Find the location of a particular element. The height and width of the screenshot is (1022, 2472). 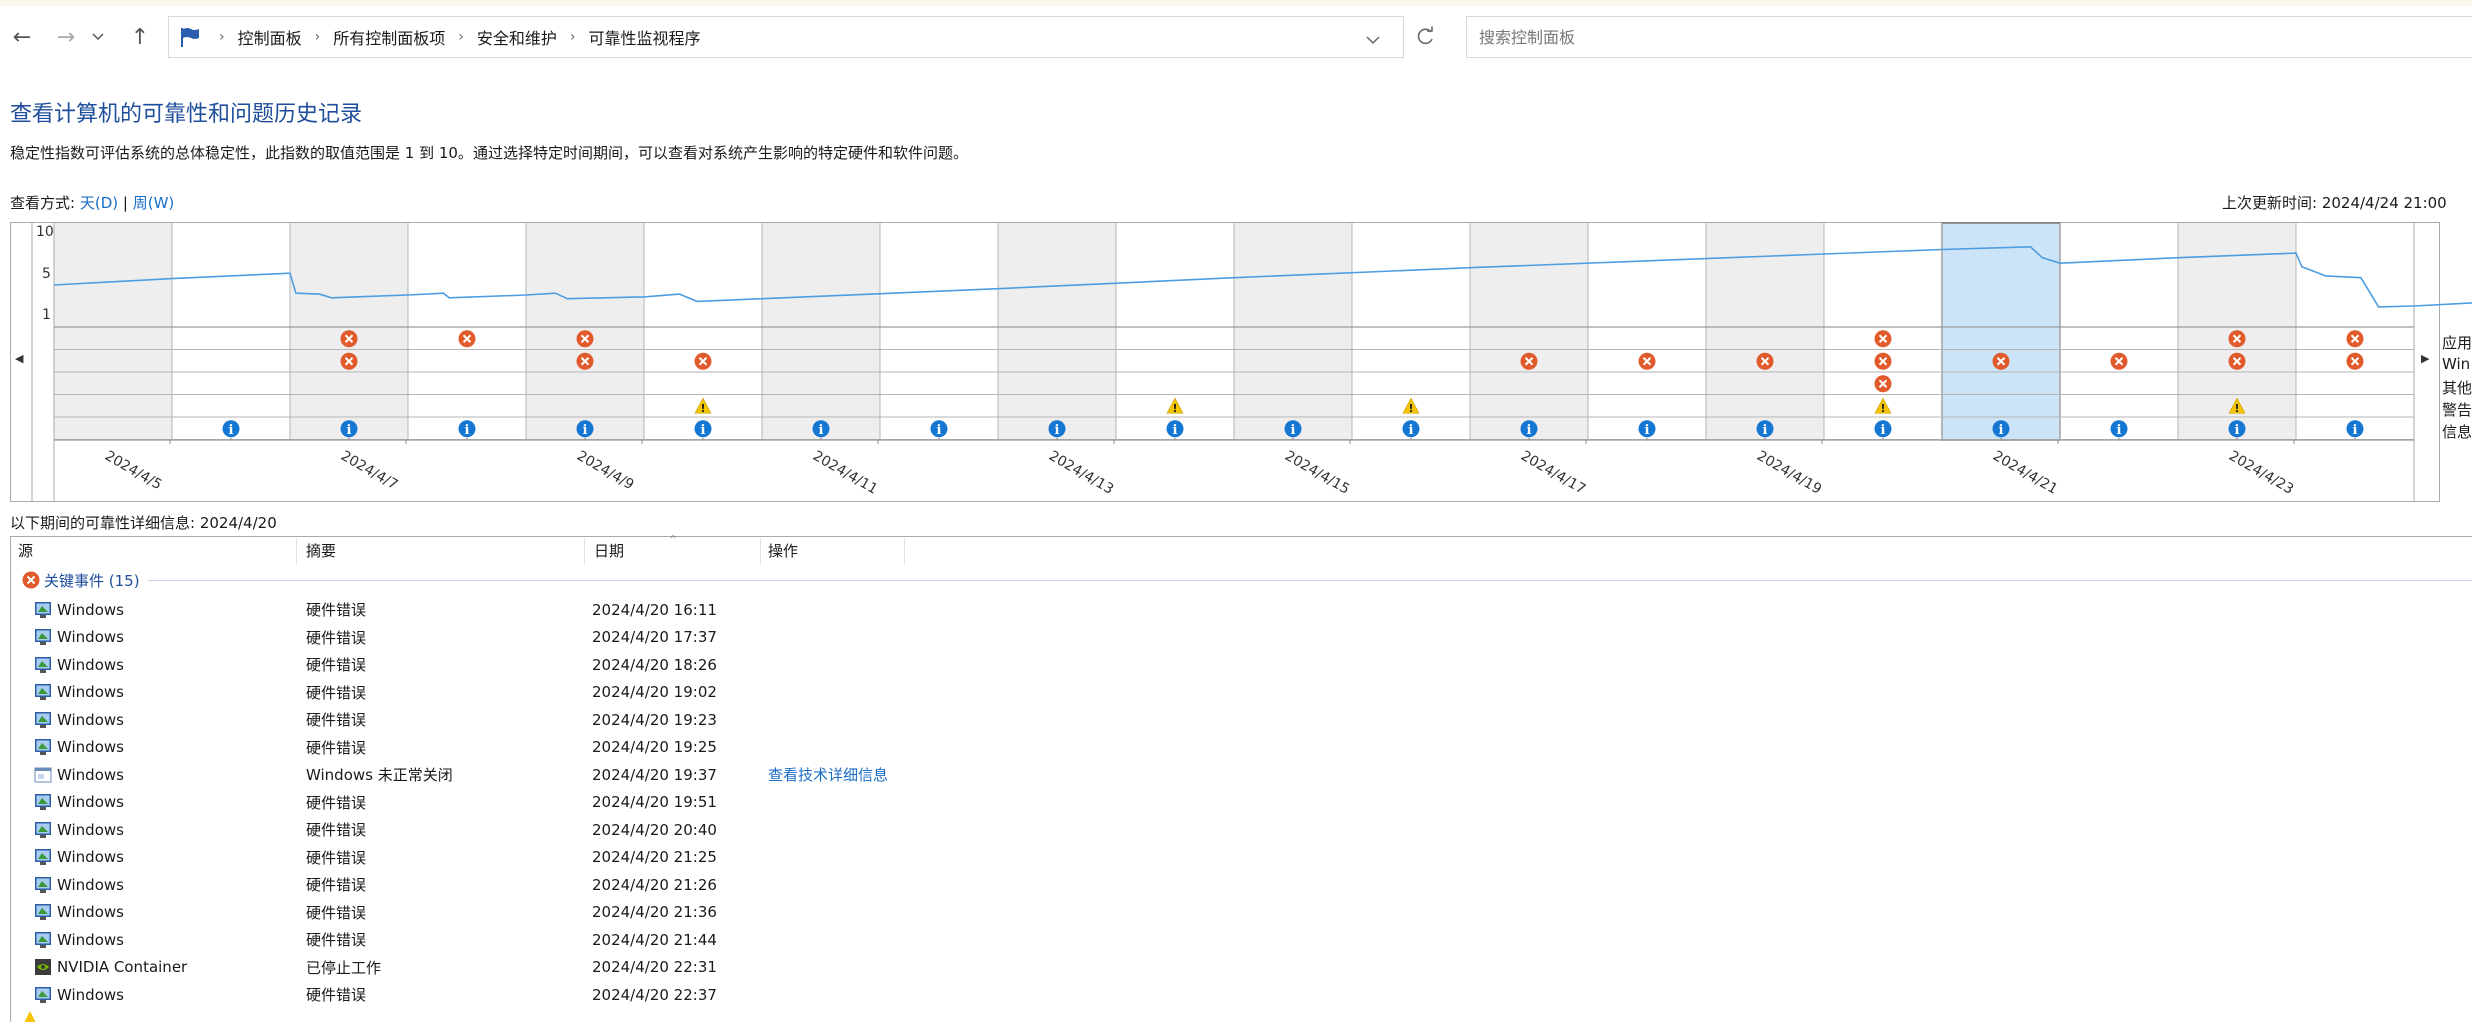

table-row: Windows 硬件错误 2024/4/20 21:36 is located at coordinates (1241, 912).